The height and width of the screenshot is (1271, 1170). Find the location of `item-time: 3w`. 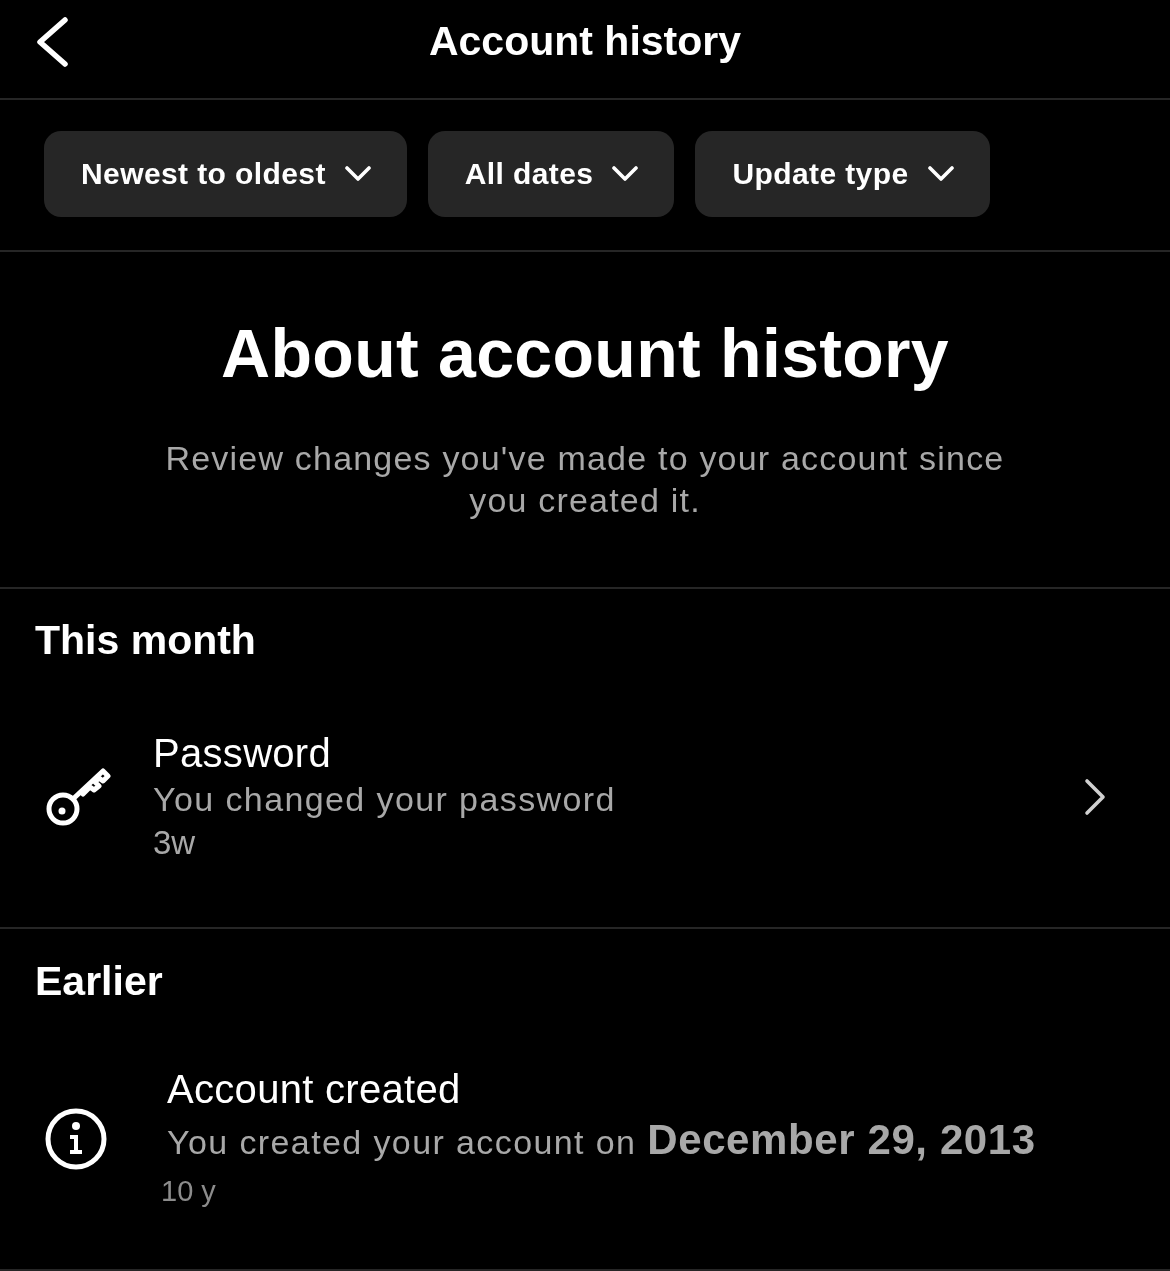

item-time: 3w is located at coordinates (174, 843).